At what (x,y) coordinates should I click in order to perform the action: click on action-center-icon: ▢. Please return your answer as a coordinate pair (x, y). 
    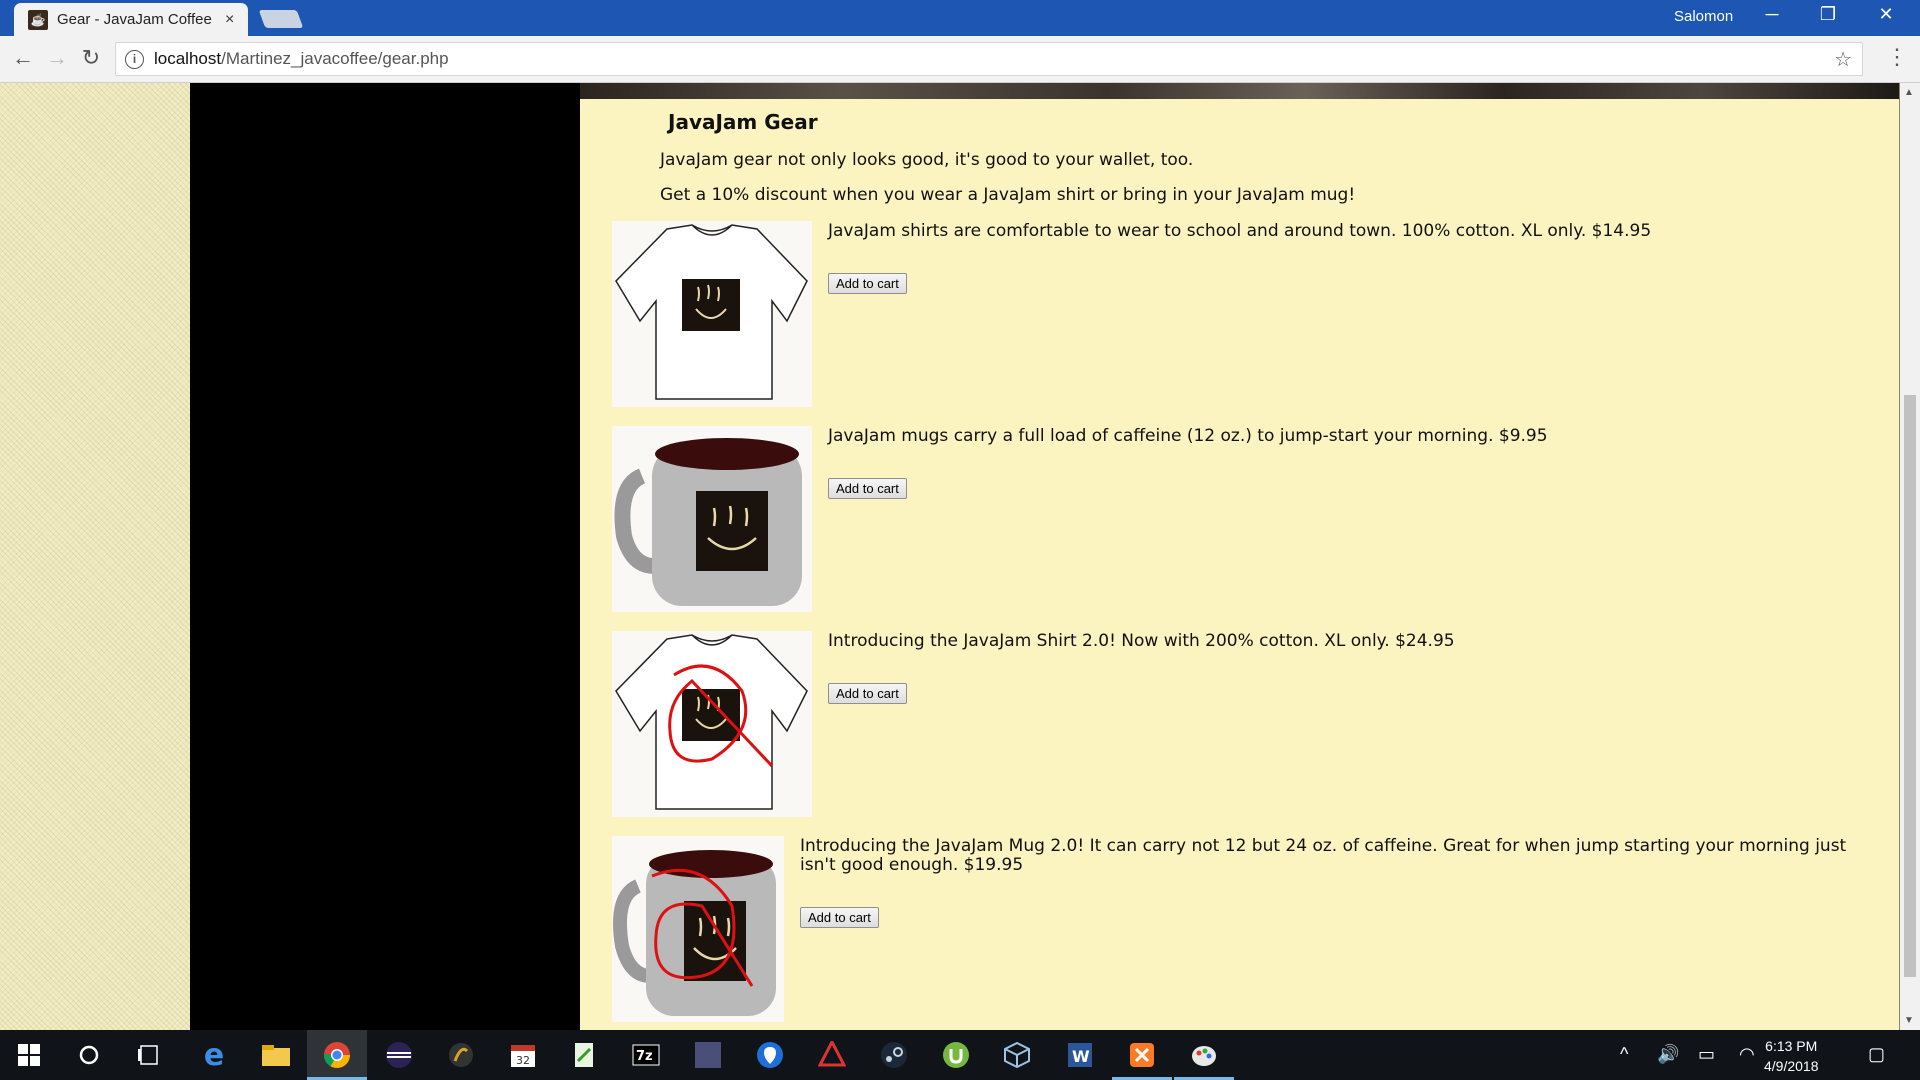
    Looking at the image, I should click on (1876, 1054).